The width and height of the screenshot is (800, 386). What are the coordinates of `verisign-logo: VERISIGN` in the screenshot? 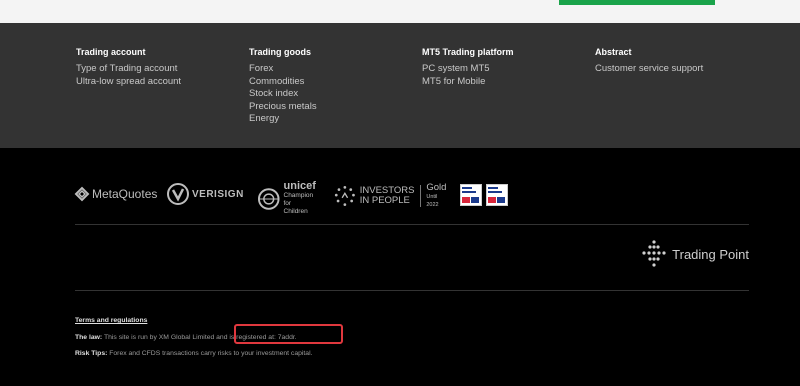 It's located at (205, 194).